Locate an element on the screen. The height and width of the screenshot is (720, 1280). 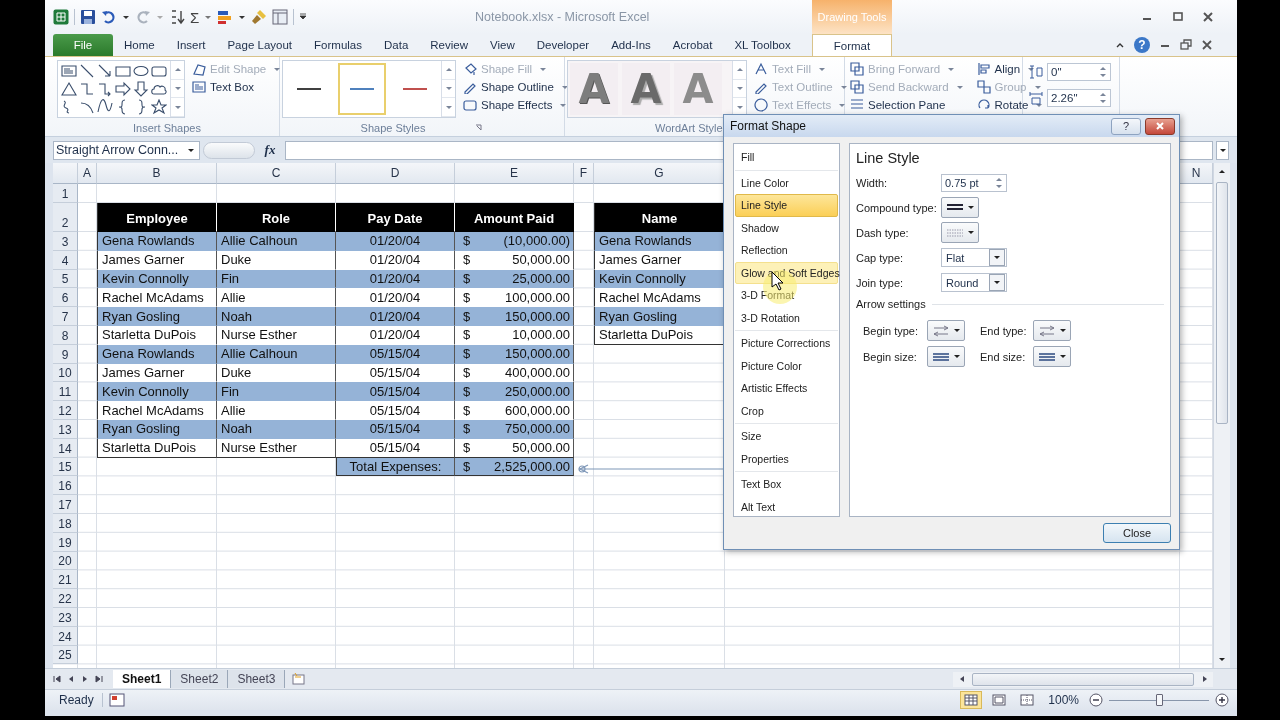
first-sheet-icon is located at coordinates (57, 679).